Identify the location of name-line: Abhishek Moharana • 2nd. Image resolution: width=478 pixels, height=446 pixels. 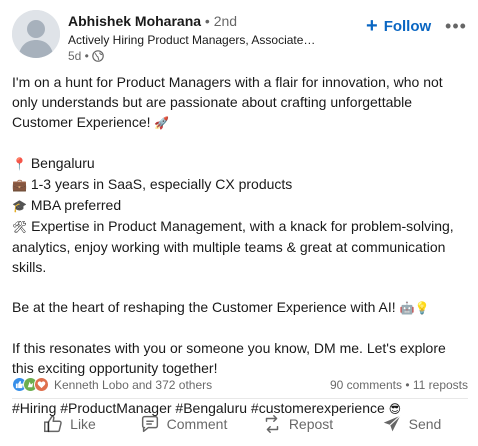
(213, 21).